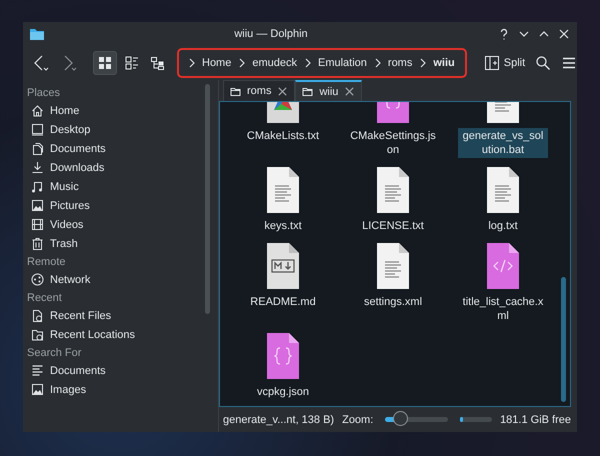  I want to click on sidebar-item: Trash, so click(64, 244).